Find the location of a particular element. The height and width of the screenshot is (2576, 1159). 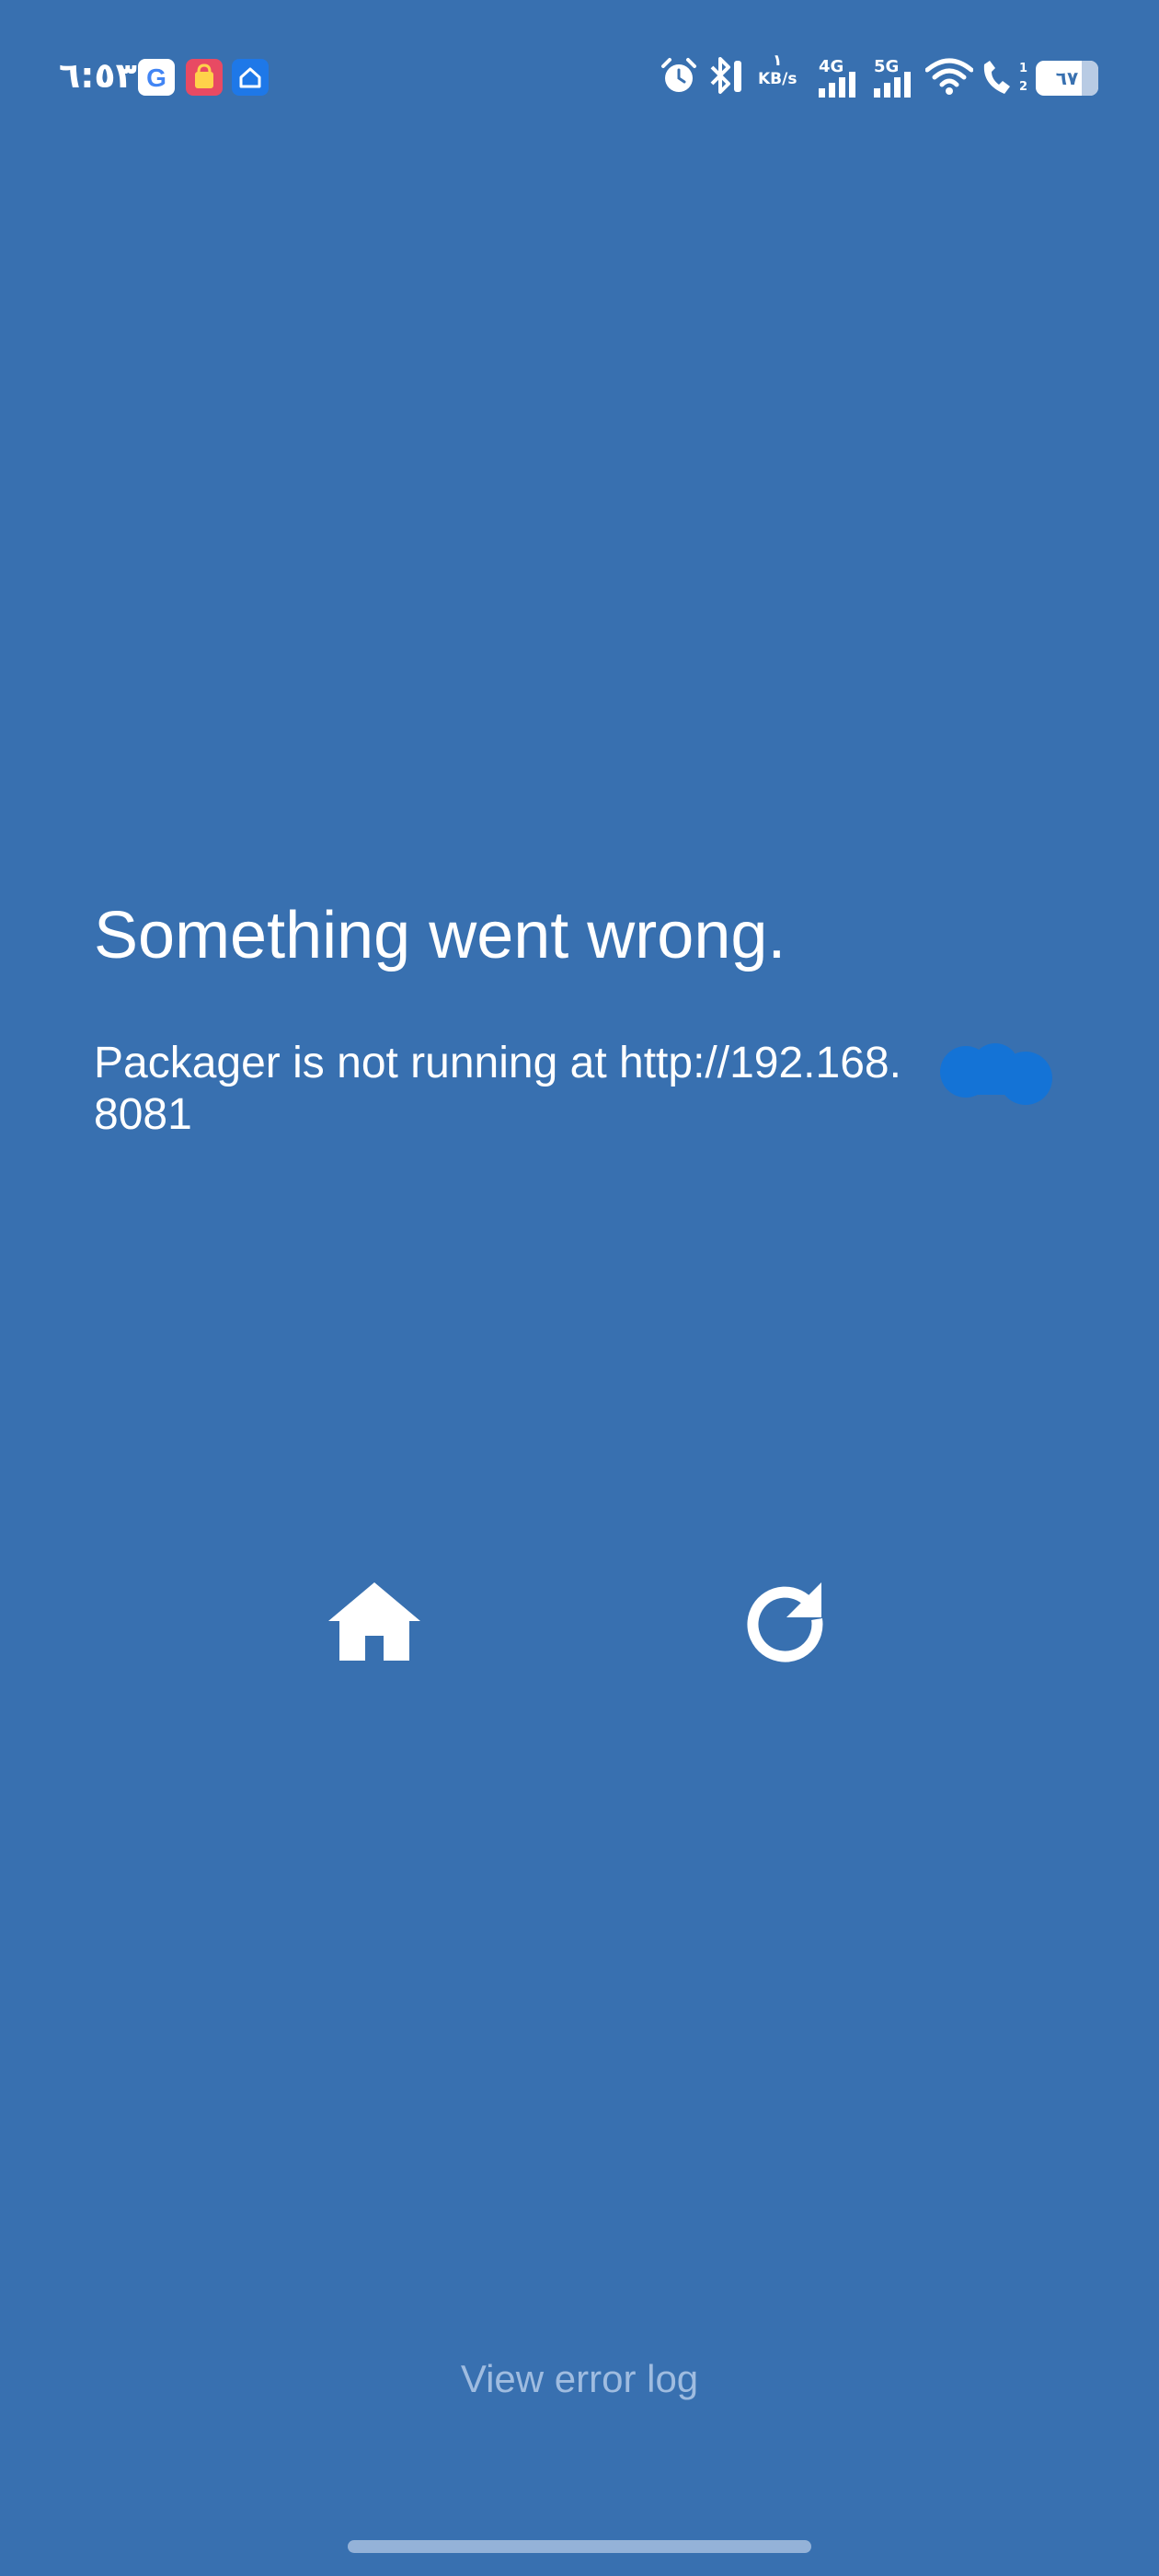

shopping-bag-icon is located at coordinates (204, 77).